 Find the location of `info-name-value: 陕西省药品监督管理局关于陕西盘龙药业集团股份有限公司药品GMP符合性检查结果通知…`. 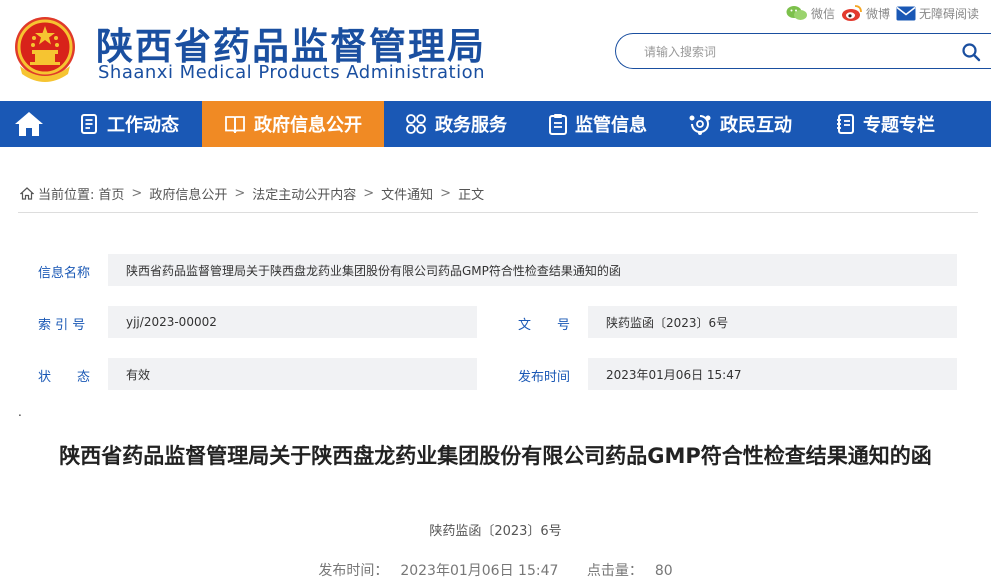

info-name-value: 陕西省药品监督管理局关于陕西盘龙药业集团股份有限公司药品GMP符合性检查结果通知… is located at coordinates (532, 270).